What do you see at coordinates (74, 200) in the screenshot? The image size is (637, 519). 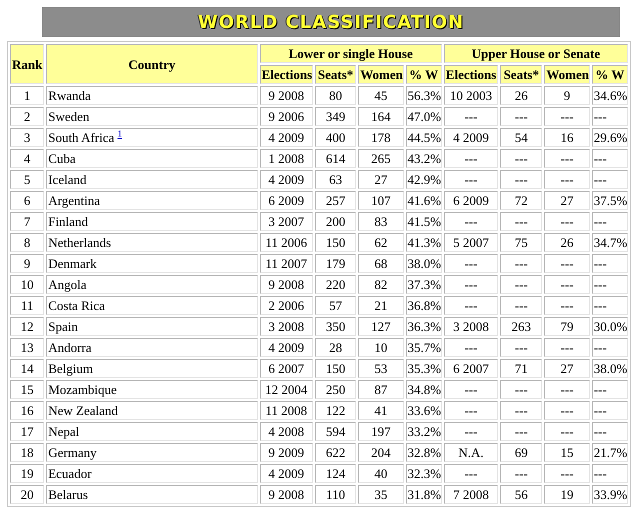 I see `country-name: Argentina` at bounding box center [74, 200].